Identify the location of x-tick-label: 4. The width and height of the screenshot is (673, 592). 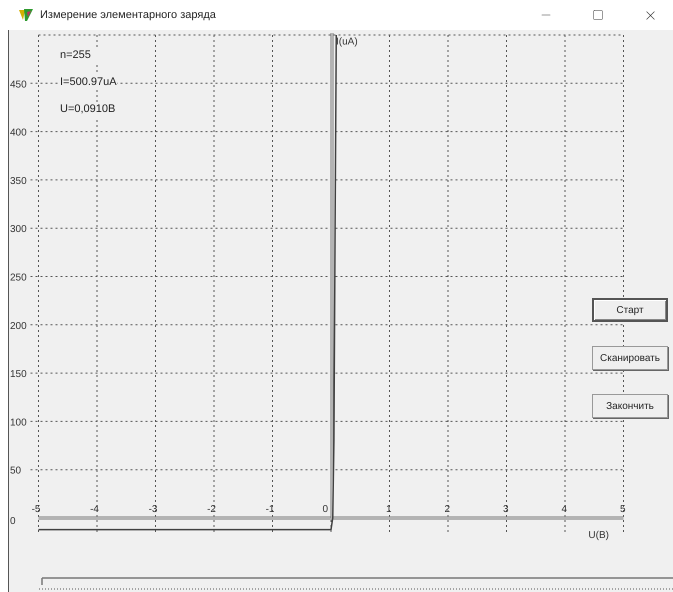
(564, 509).